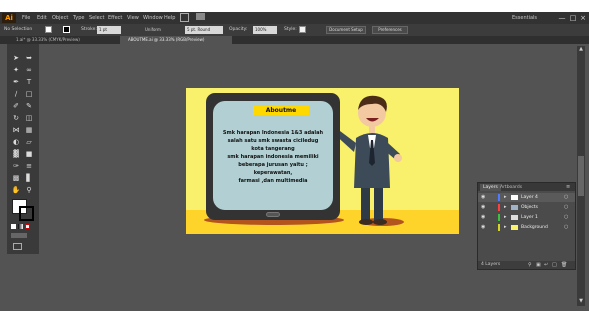  I want to click on mesh-tool-icon: ▓, so click(16, 154).